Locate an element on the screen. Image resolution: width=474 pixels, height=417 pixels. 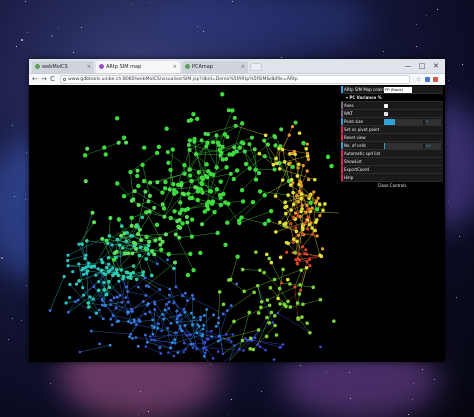
nb-cells-input: 54 is located at coordinates (433, 146).